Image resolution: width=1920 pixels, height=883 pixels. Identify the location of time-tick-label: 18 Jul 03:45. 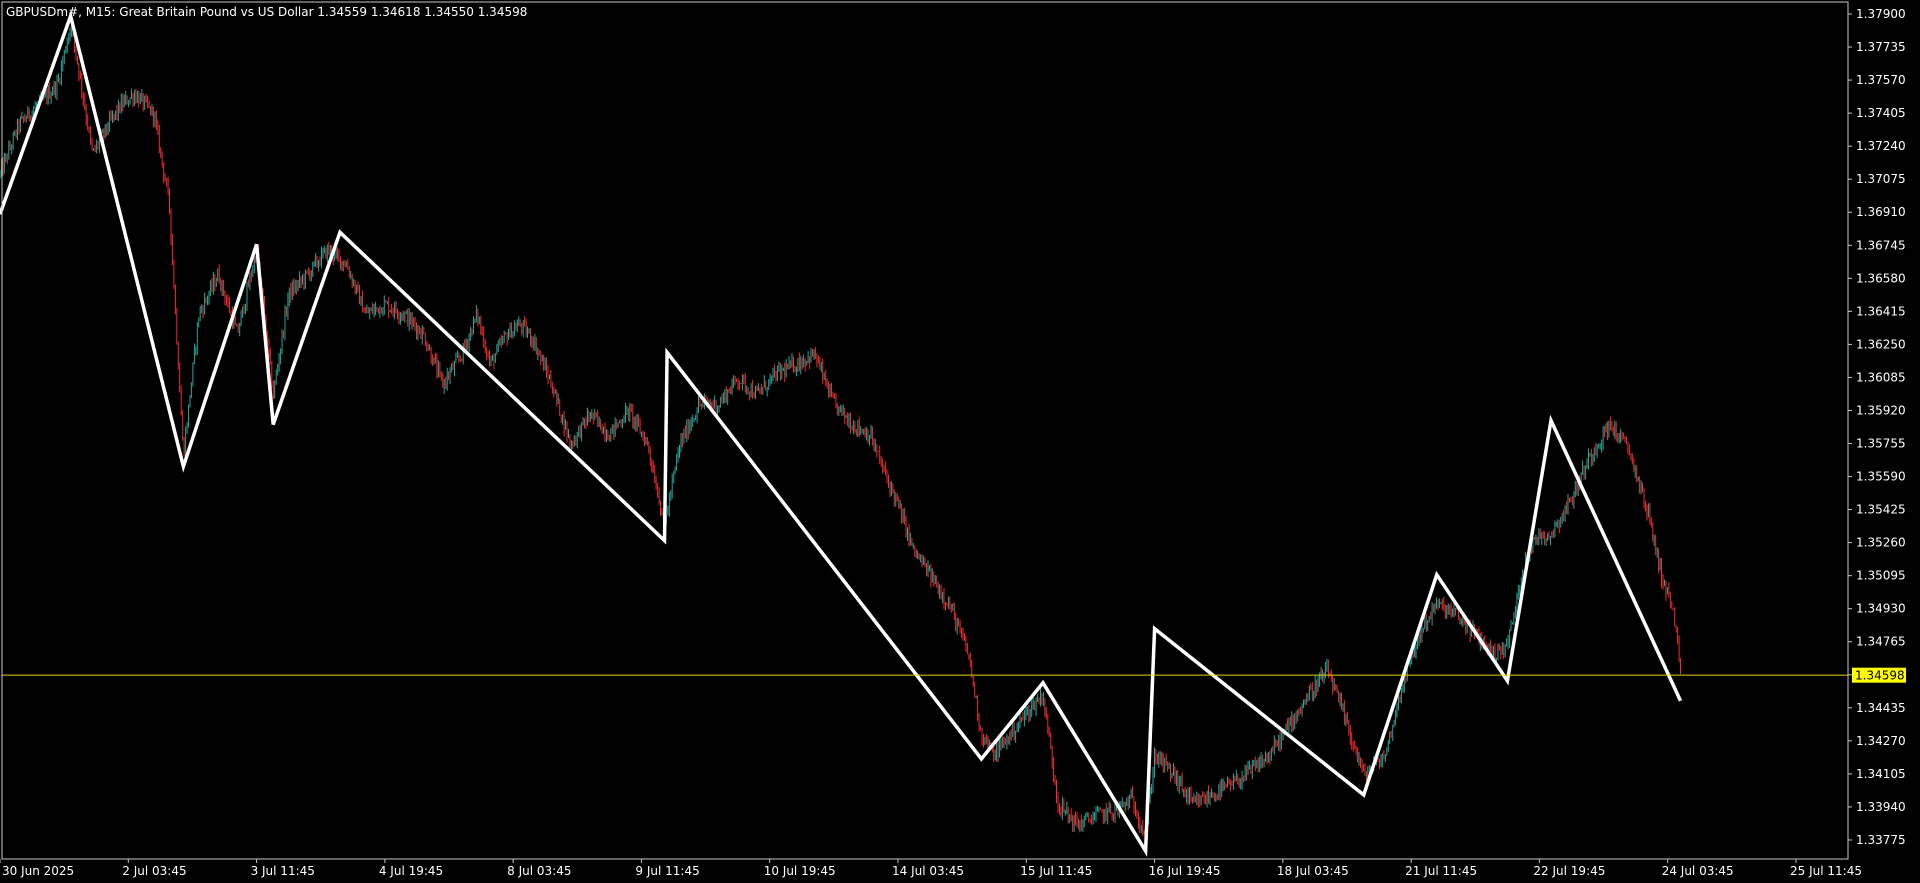
(1313, 871).